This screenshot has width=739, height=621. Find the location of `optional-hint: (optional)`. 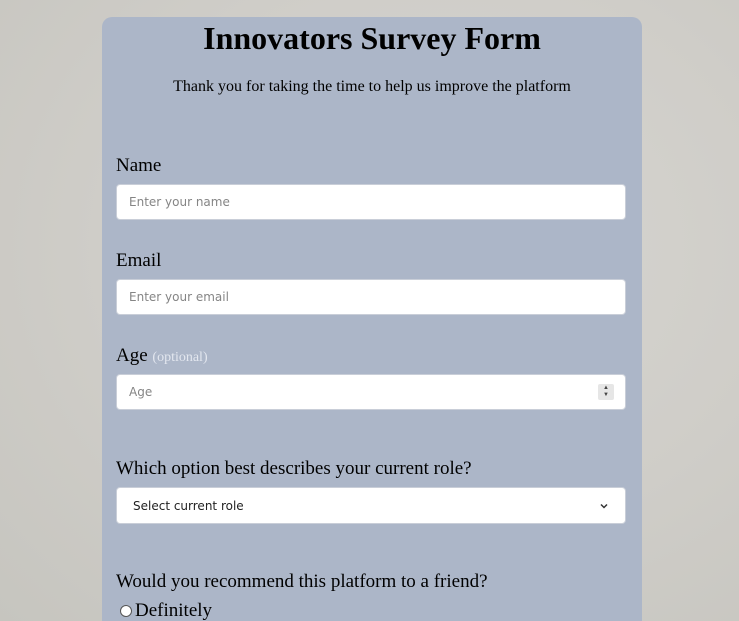

optional-hint: (optional) is located at coordinates (180, 357).